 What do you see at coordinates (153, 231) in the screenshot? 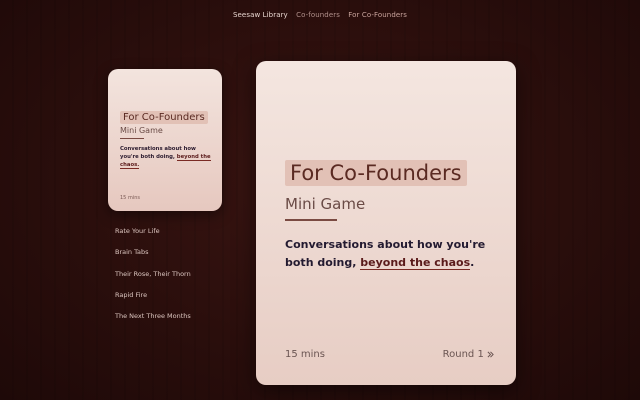
I see `game-list-item: Rate Your Life` at bounding box center [153, 231].